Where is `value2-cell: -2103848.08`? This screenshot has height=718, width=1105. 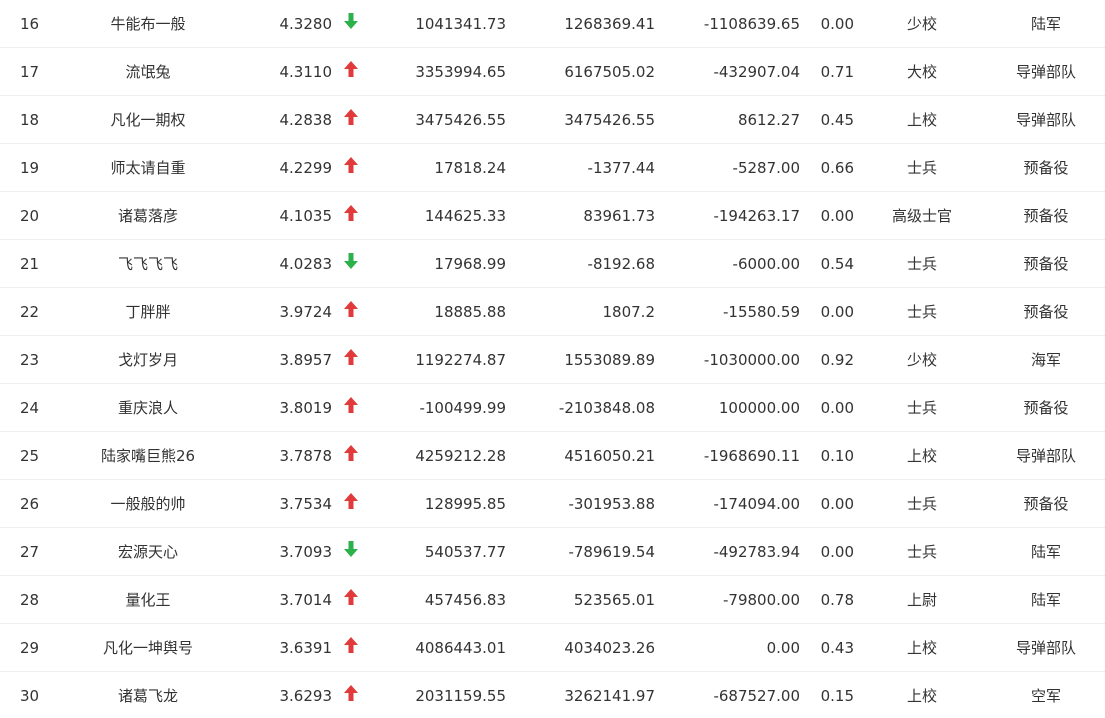
value2-cell: -2103848.08 is located at coordinates (606, 408).